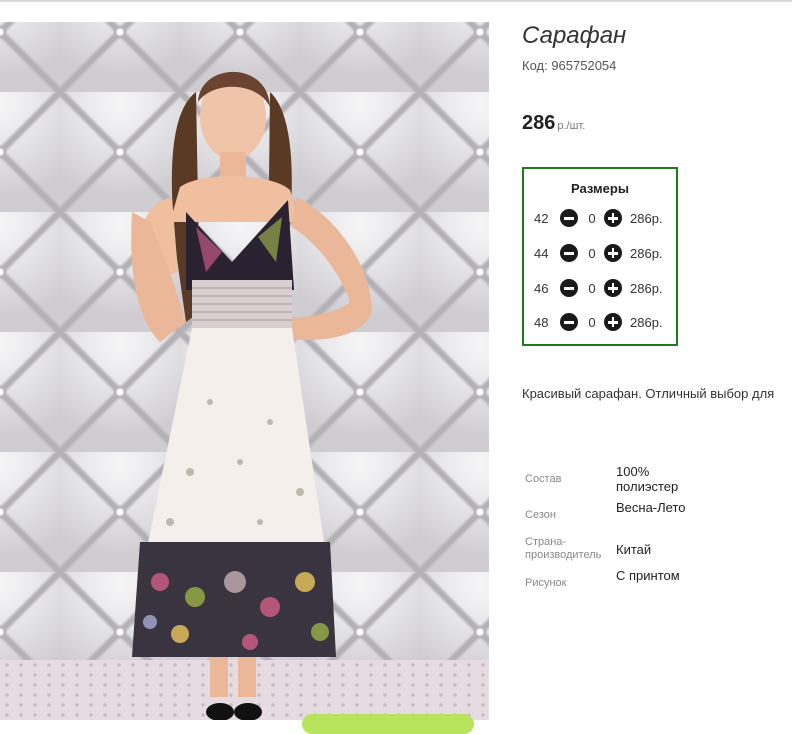  Describe the element at coordinates (563, 548) in the screenshot. I see `attribute-key: Страна-производитель` at that location.